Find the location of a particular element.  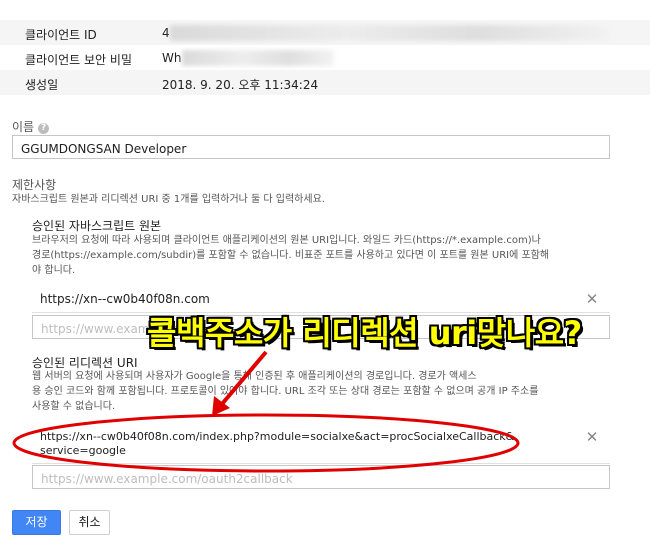

annotation-arrow-line is located at coordinates (244, 378).